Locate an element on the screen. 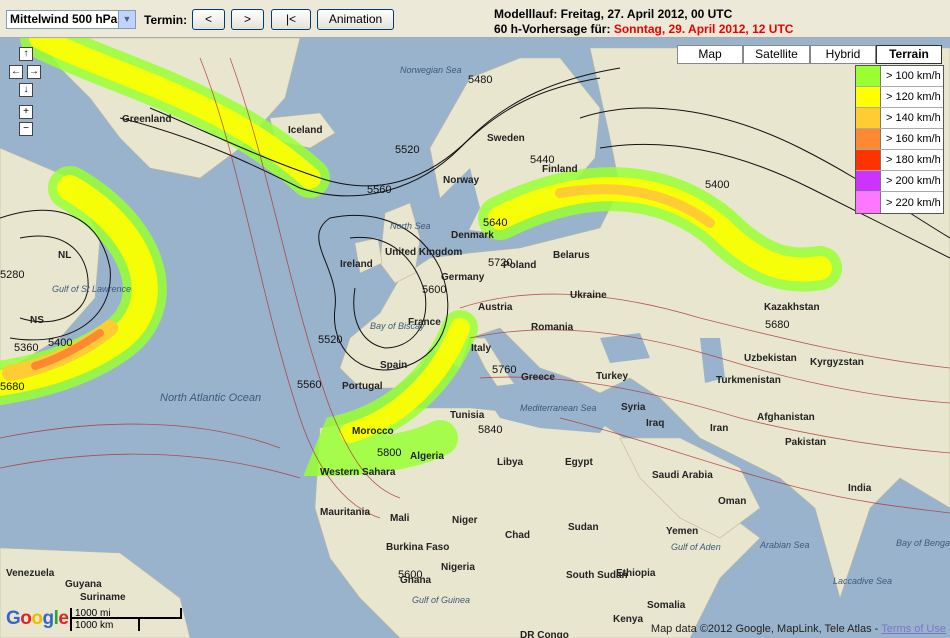 Image resolution: width=950 pixels, height=638 pixels. sea-label: Gulf of Aden is located at coordinates (696, 547).